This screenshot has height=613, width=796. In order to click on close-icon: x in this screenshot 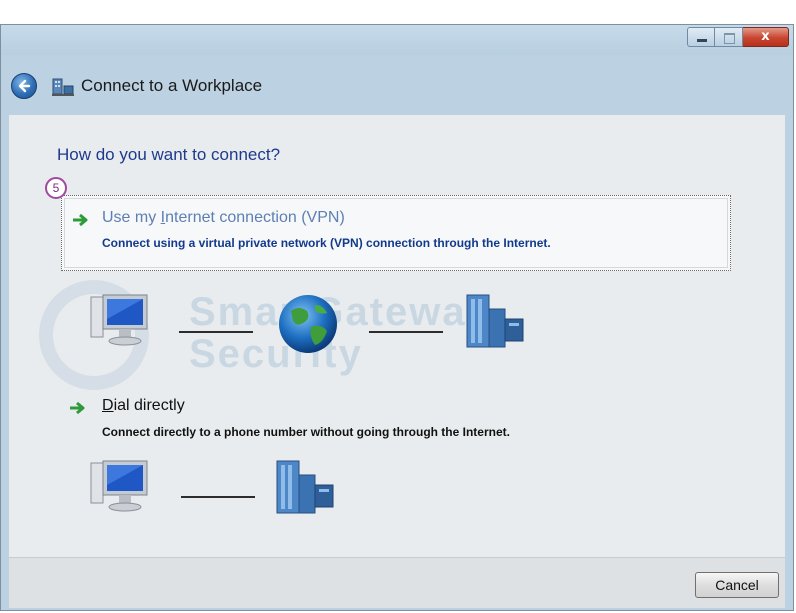, I will do `click(765, 36)`.